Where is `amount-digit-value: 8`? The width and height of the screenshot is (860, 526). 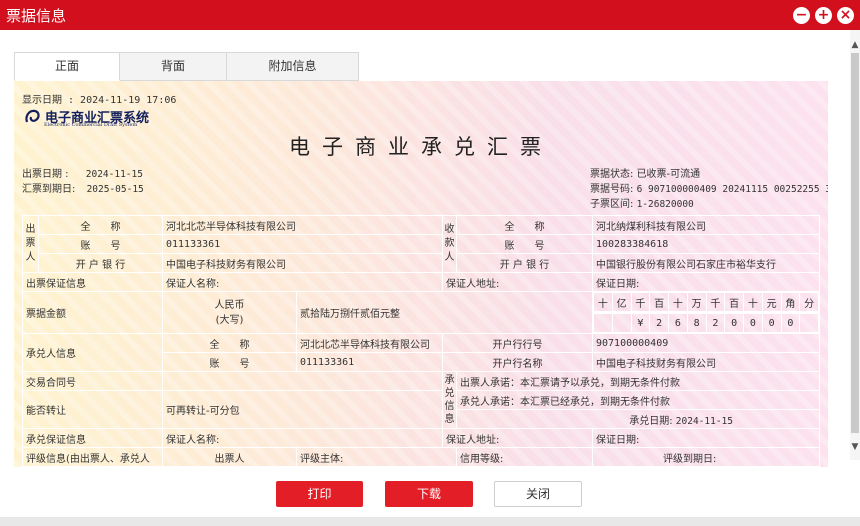
amount-digit-value: 8 is located at coordinates (696, 323).